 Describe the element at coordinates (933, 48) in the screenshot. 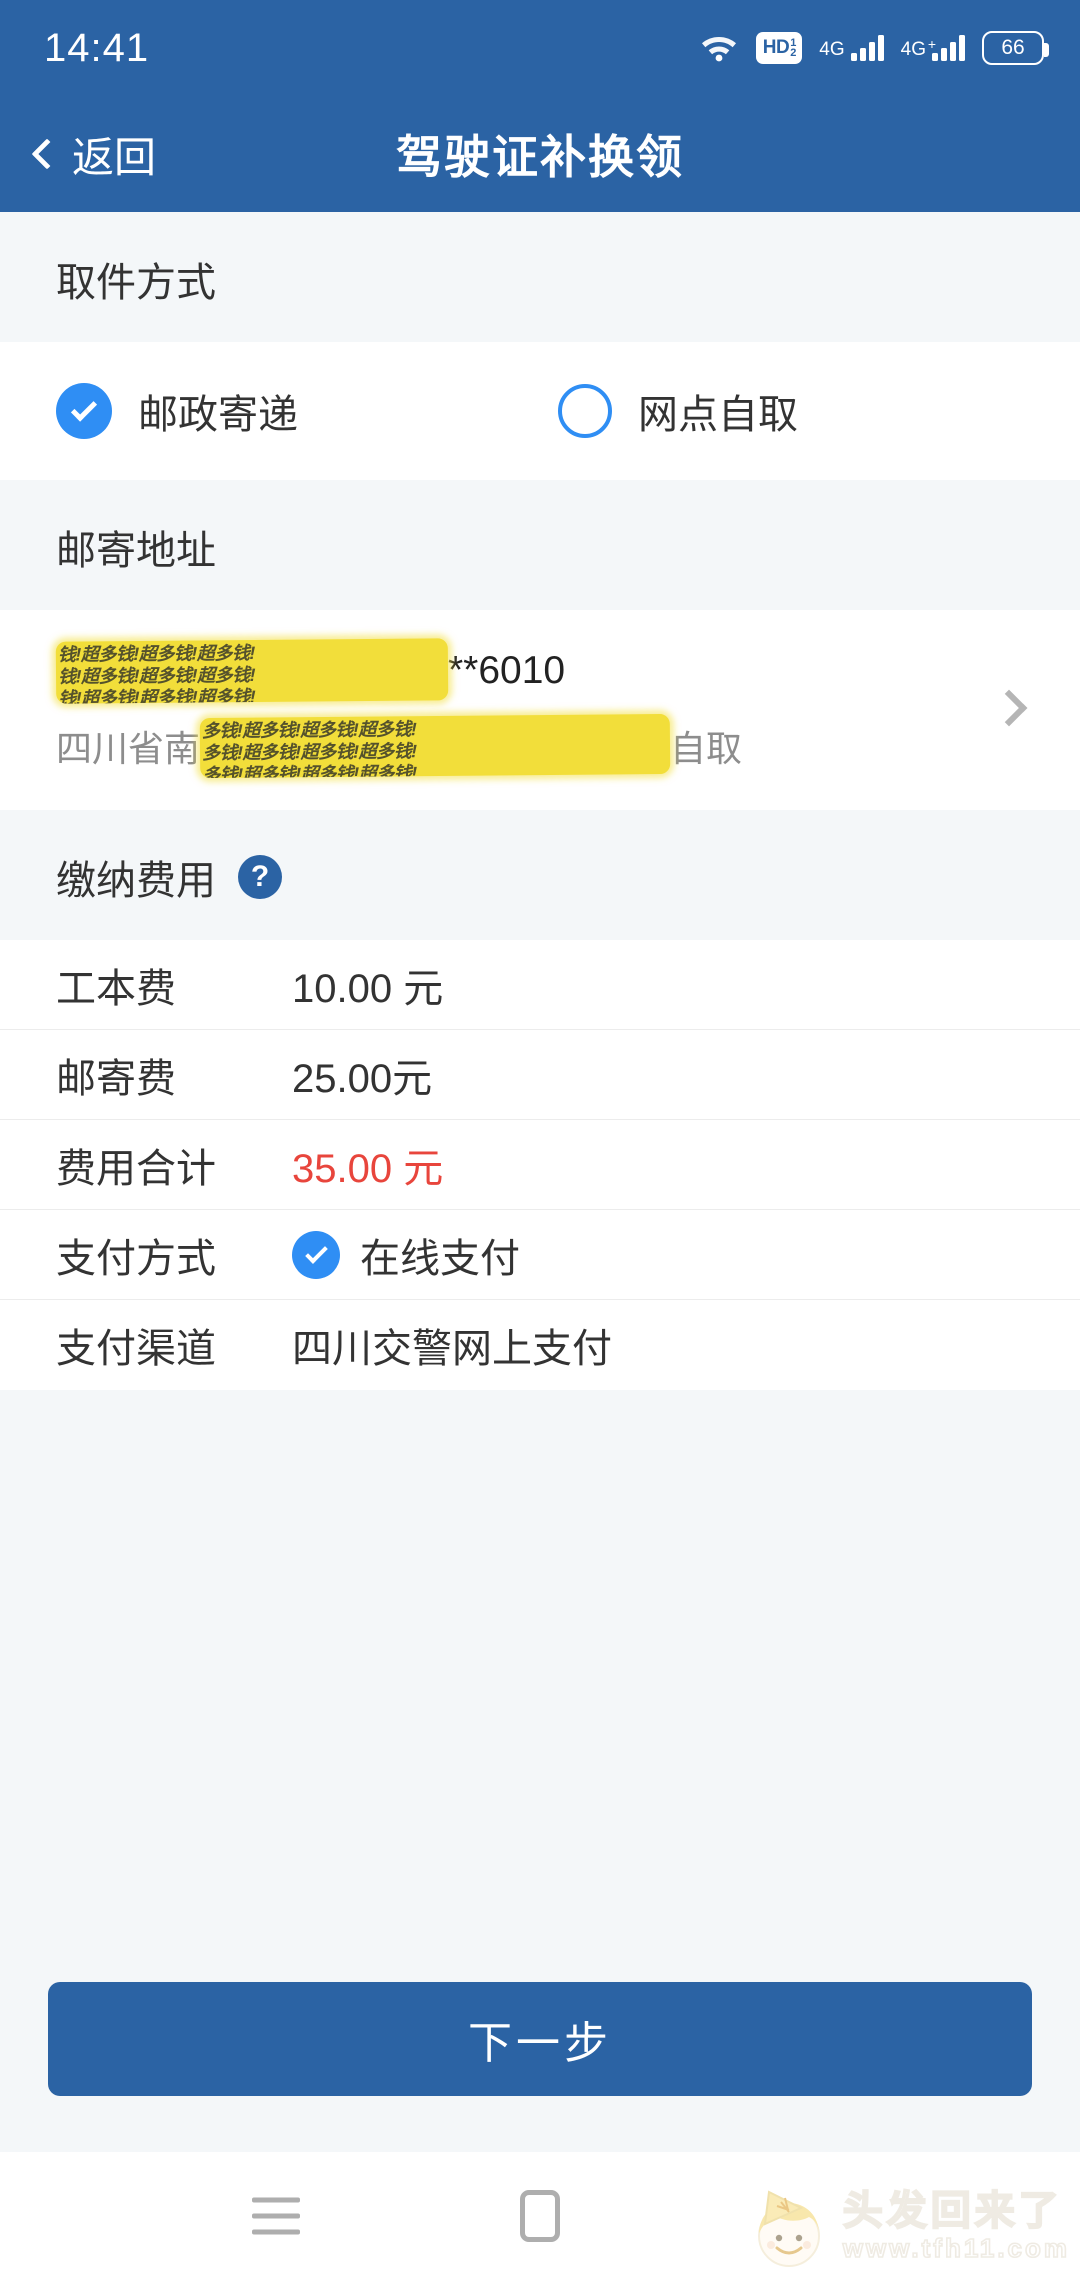

I see `signal-4g-plus-icon: 4G +` at that location.